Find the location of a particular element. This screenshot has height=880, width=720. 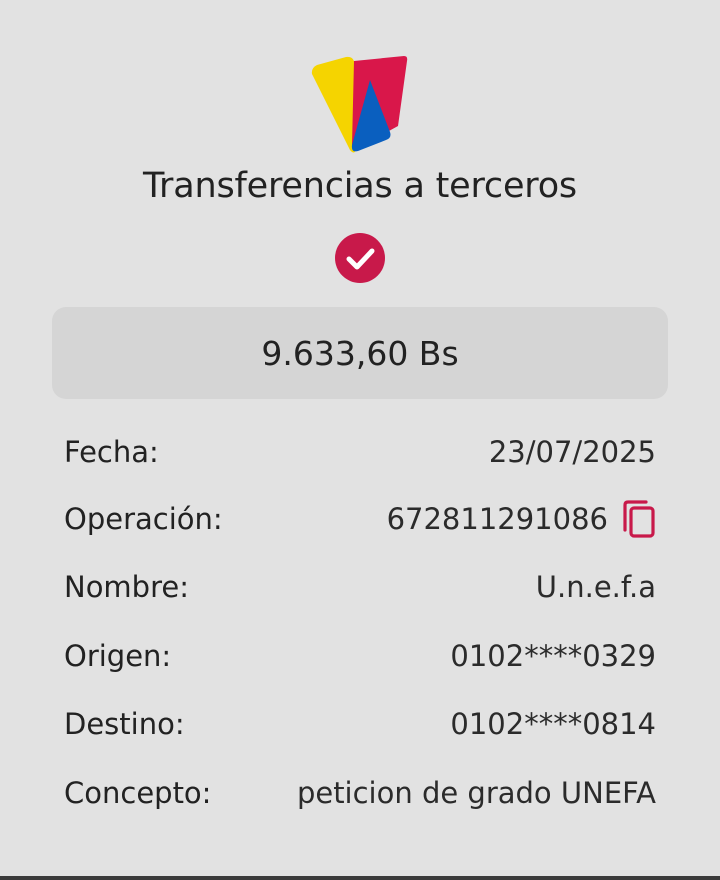

amount-value: 9.633,60 Bs is located at coordinates (360, 353).